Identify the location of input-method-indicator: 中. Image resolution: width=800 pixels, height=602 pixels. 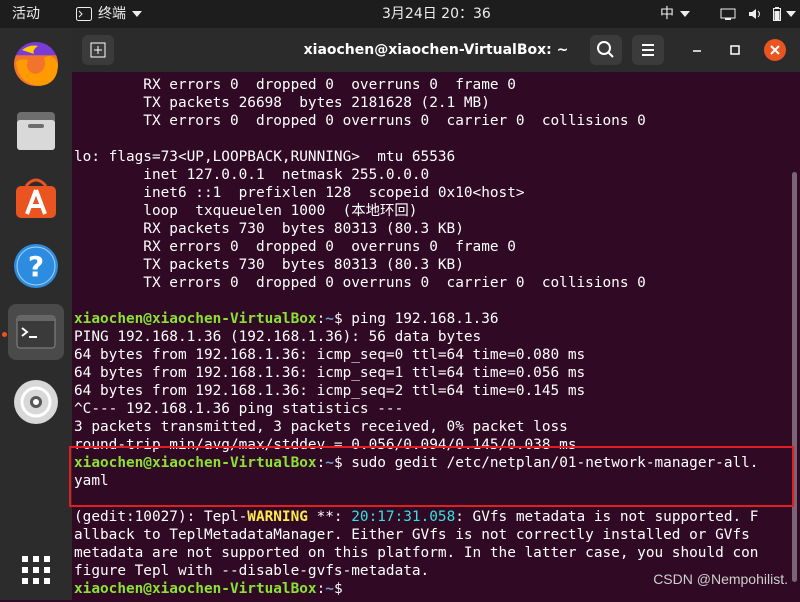
(675, 14).